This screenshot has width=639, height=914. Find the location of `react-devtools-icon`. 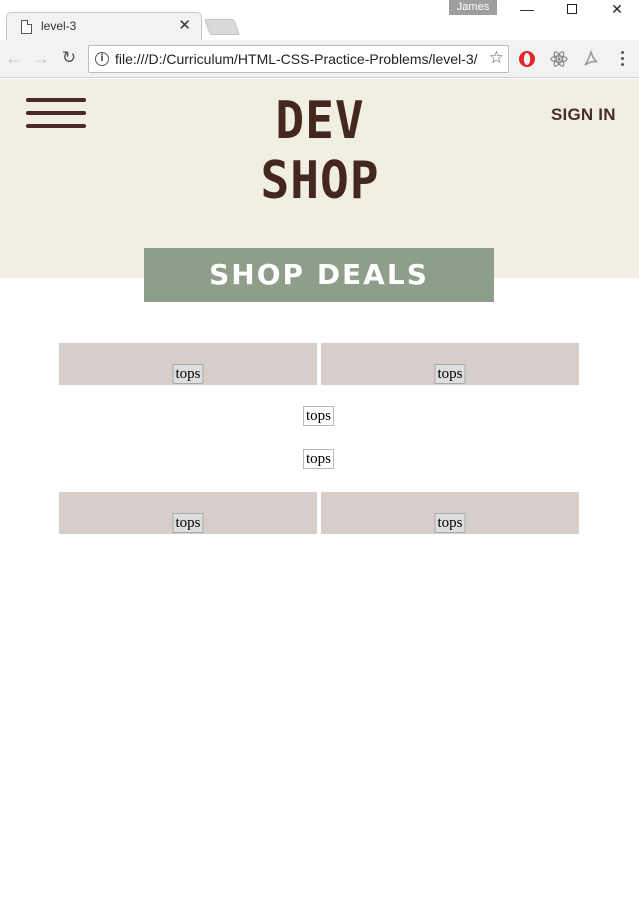

react-devtools-icon is located at coordinates (559, 59).